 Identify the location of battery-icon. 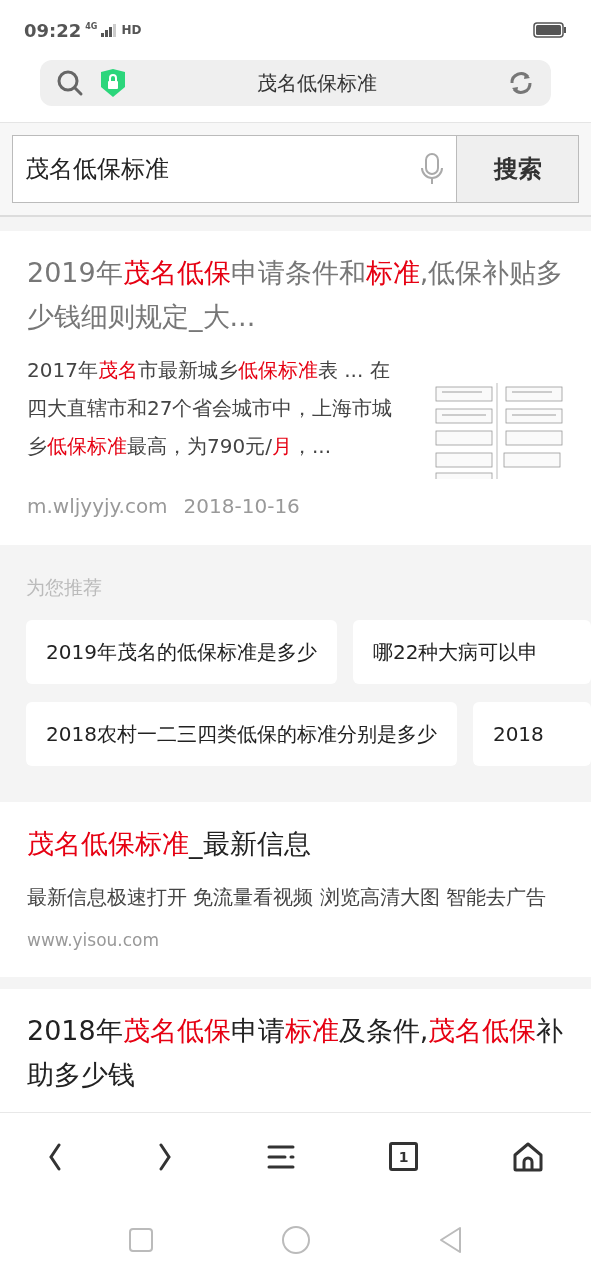
(550, 30).